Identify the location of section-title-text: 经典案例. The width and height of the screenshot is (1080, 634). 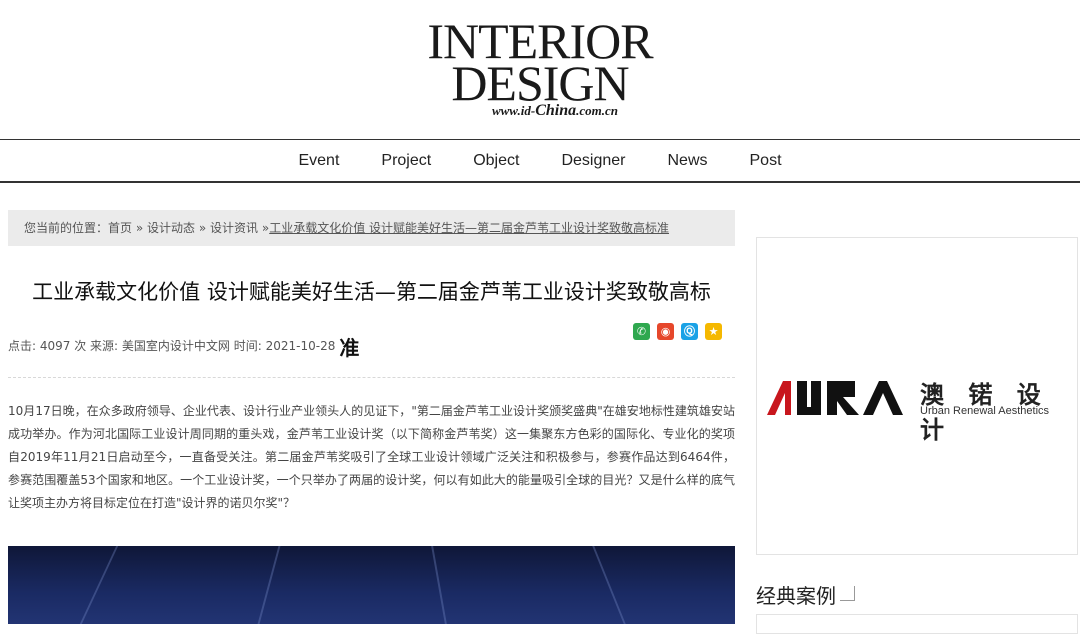
(796, 596).